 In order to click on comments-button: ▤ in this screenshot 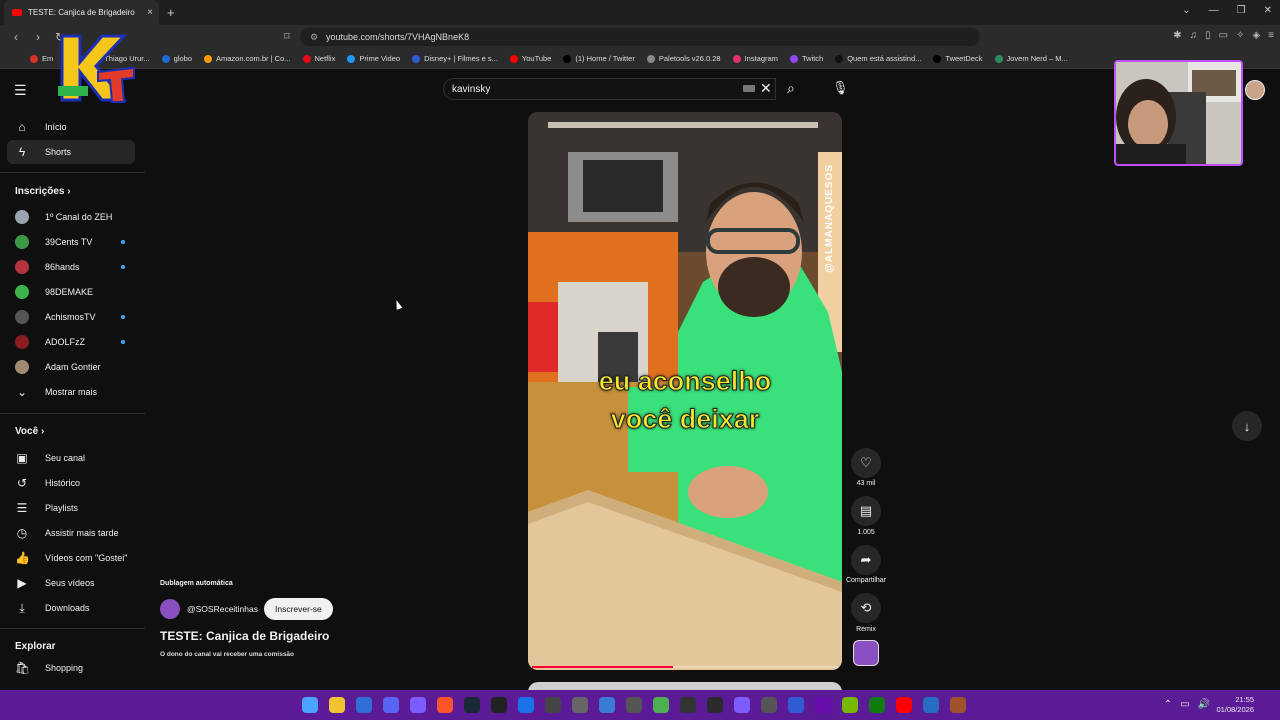, I will do `click(866, 511)`.